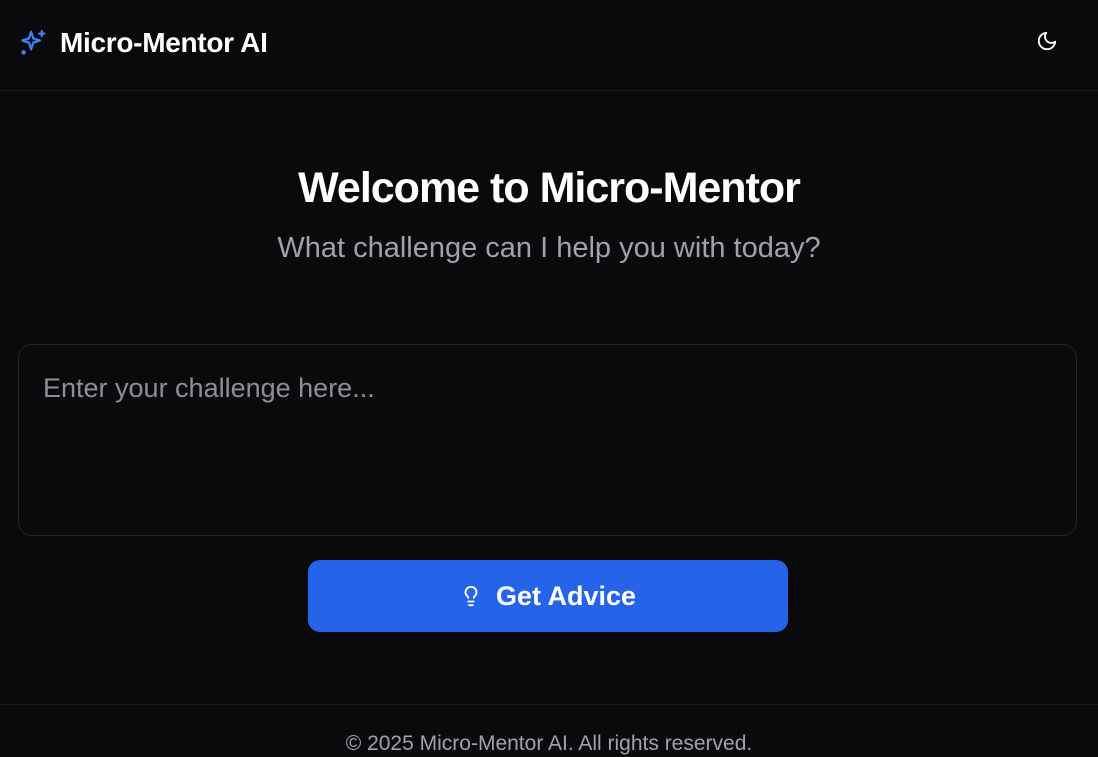 This screenshot has height=757, width=1098. What do you see at coordinates (549, 188) in the screenshot?
I see `page-title: Welcome to Micro-Mentor` at bounding box center [549, 188].